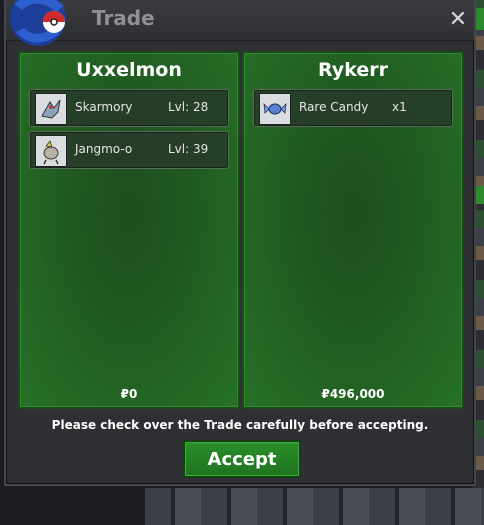 The width and height of the screenshot is (484, 525). Describe the element at coordinates (353, 394) in the screenshot. I see `right-money-amount: ₽496,000` at that location.